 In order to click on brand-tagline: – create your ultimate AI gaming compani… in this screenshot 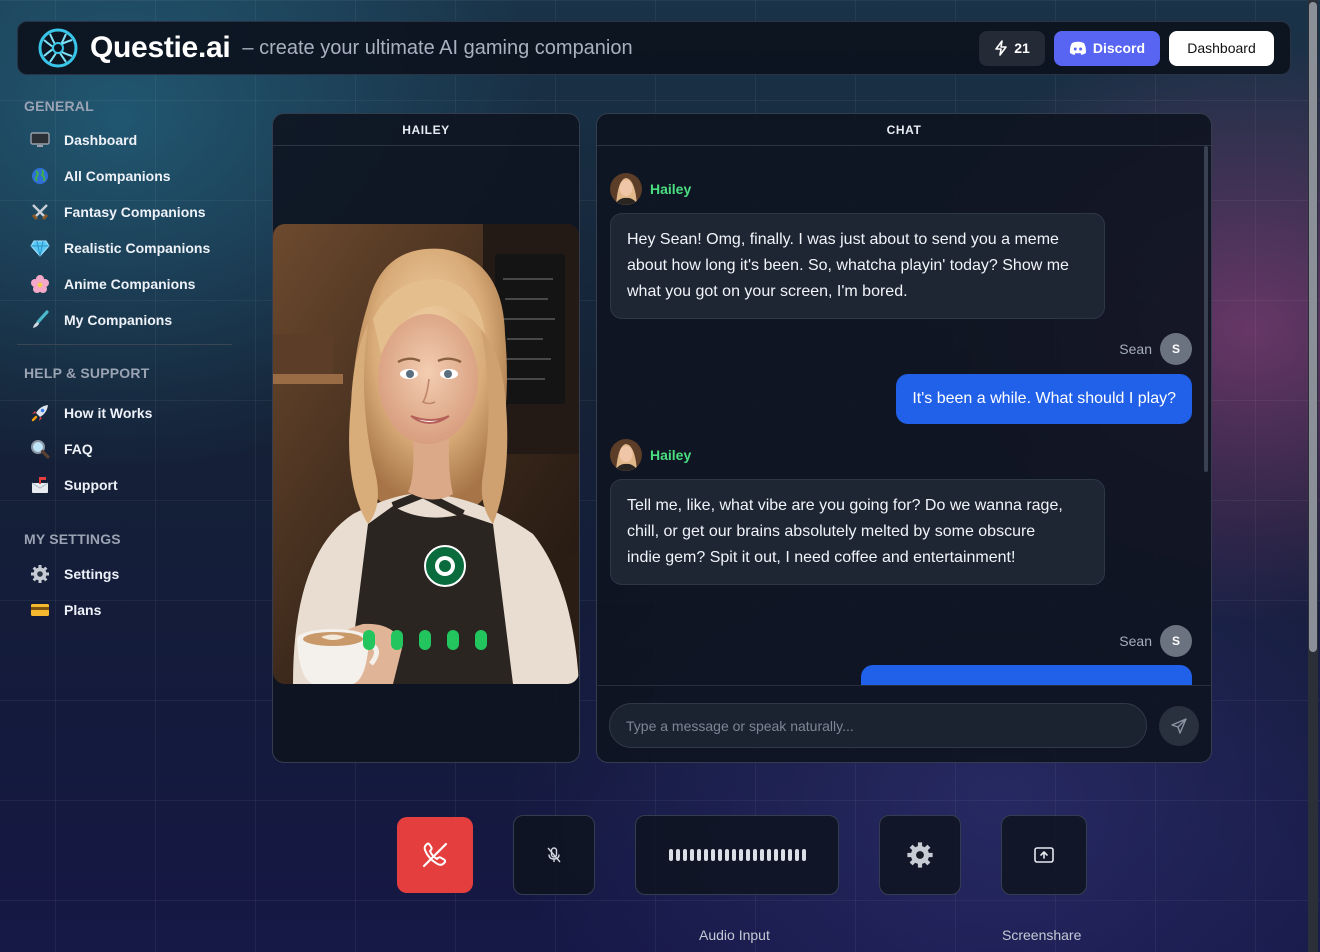, I will do `click(437, 47)`.